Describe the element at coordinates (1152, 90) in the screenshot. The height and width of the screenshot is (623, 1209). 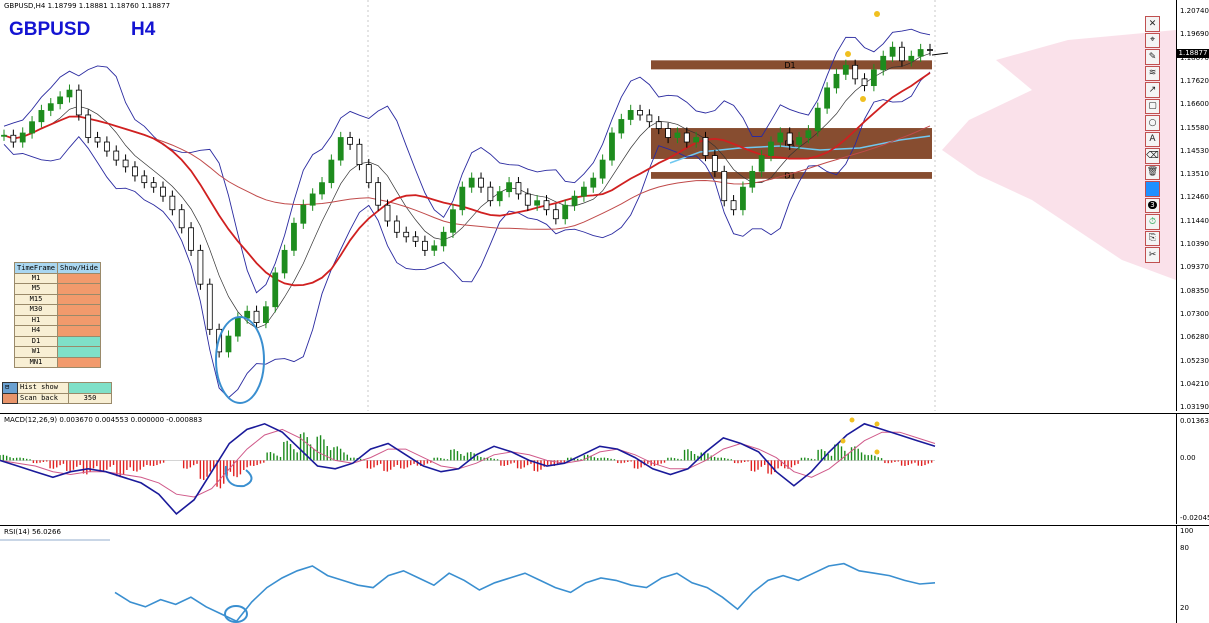
I see `arrow-tool-button: ↗` at that location.